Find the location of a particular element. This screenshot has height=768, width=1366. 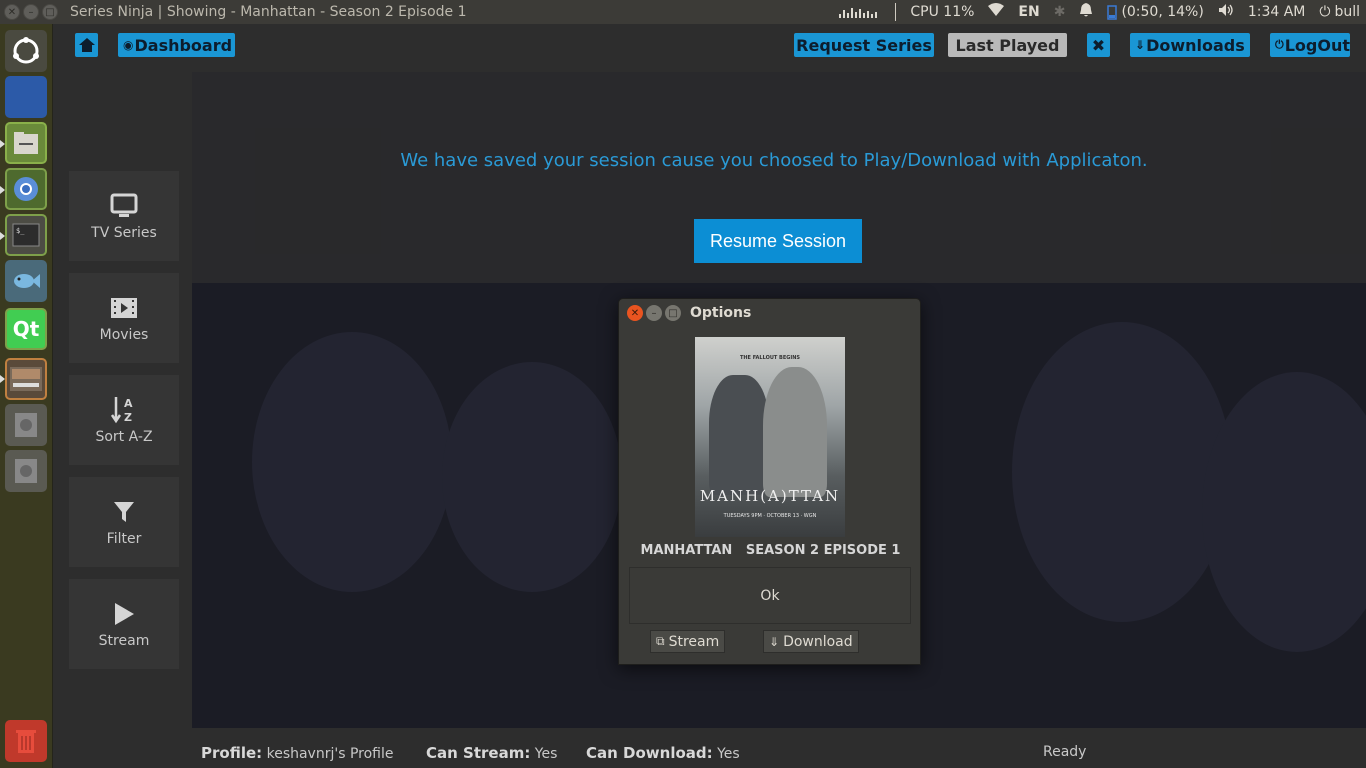

poster-figure is located at coordinates (739, 435).